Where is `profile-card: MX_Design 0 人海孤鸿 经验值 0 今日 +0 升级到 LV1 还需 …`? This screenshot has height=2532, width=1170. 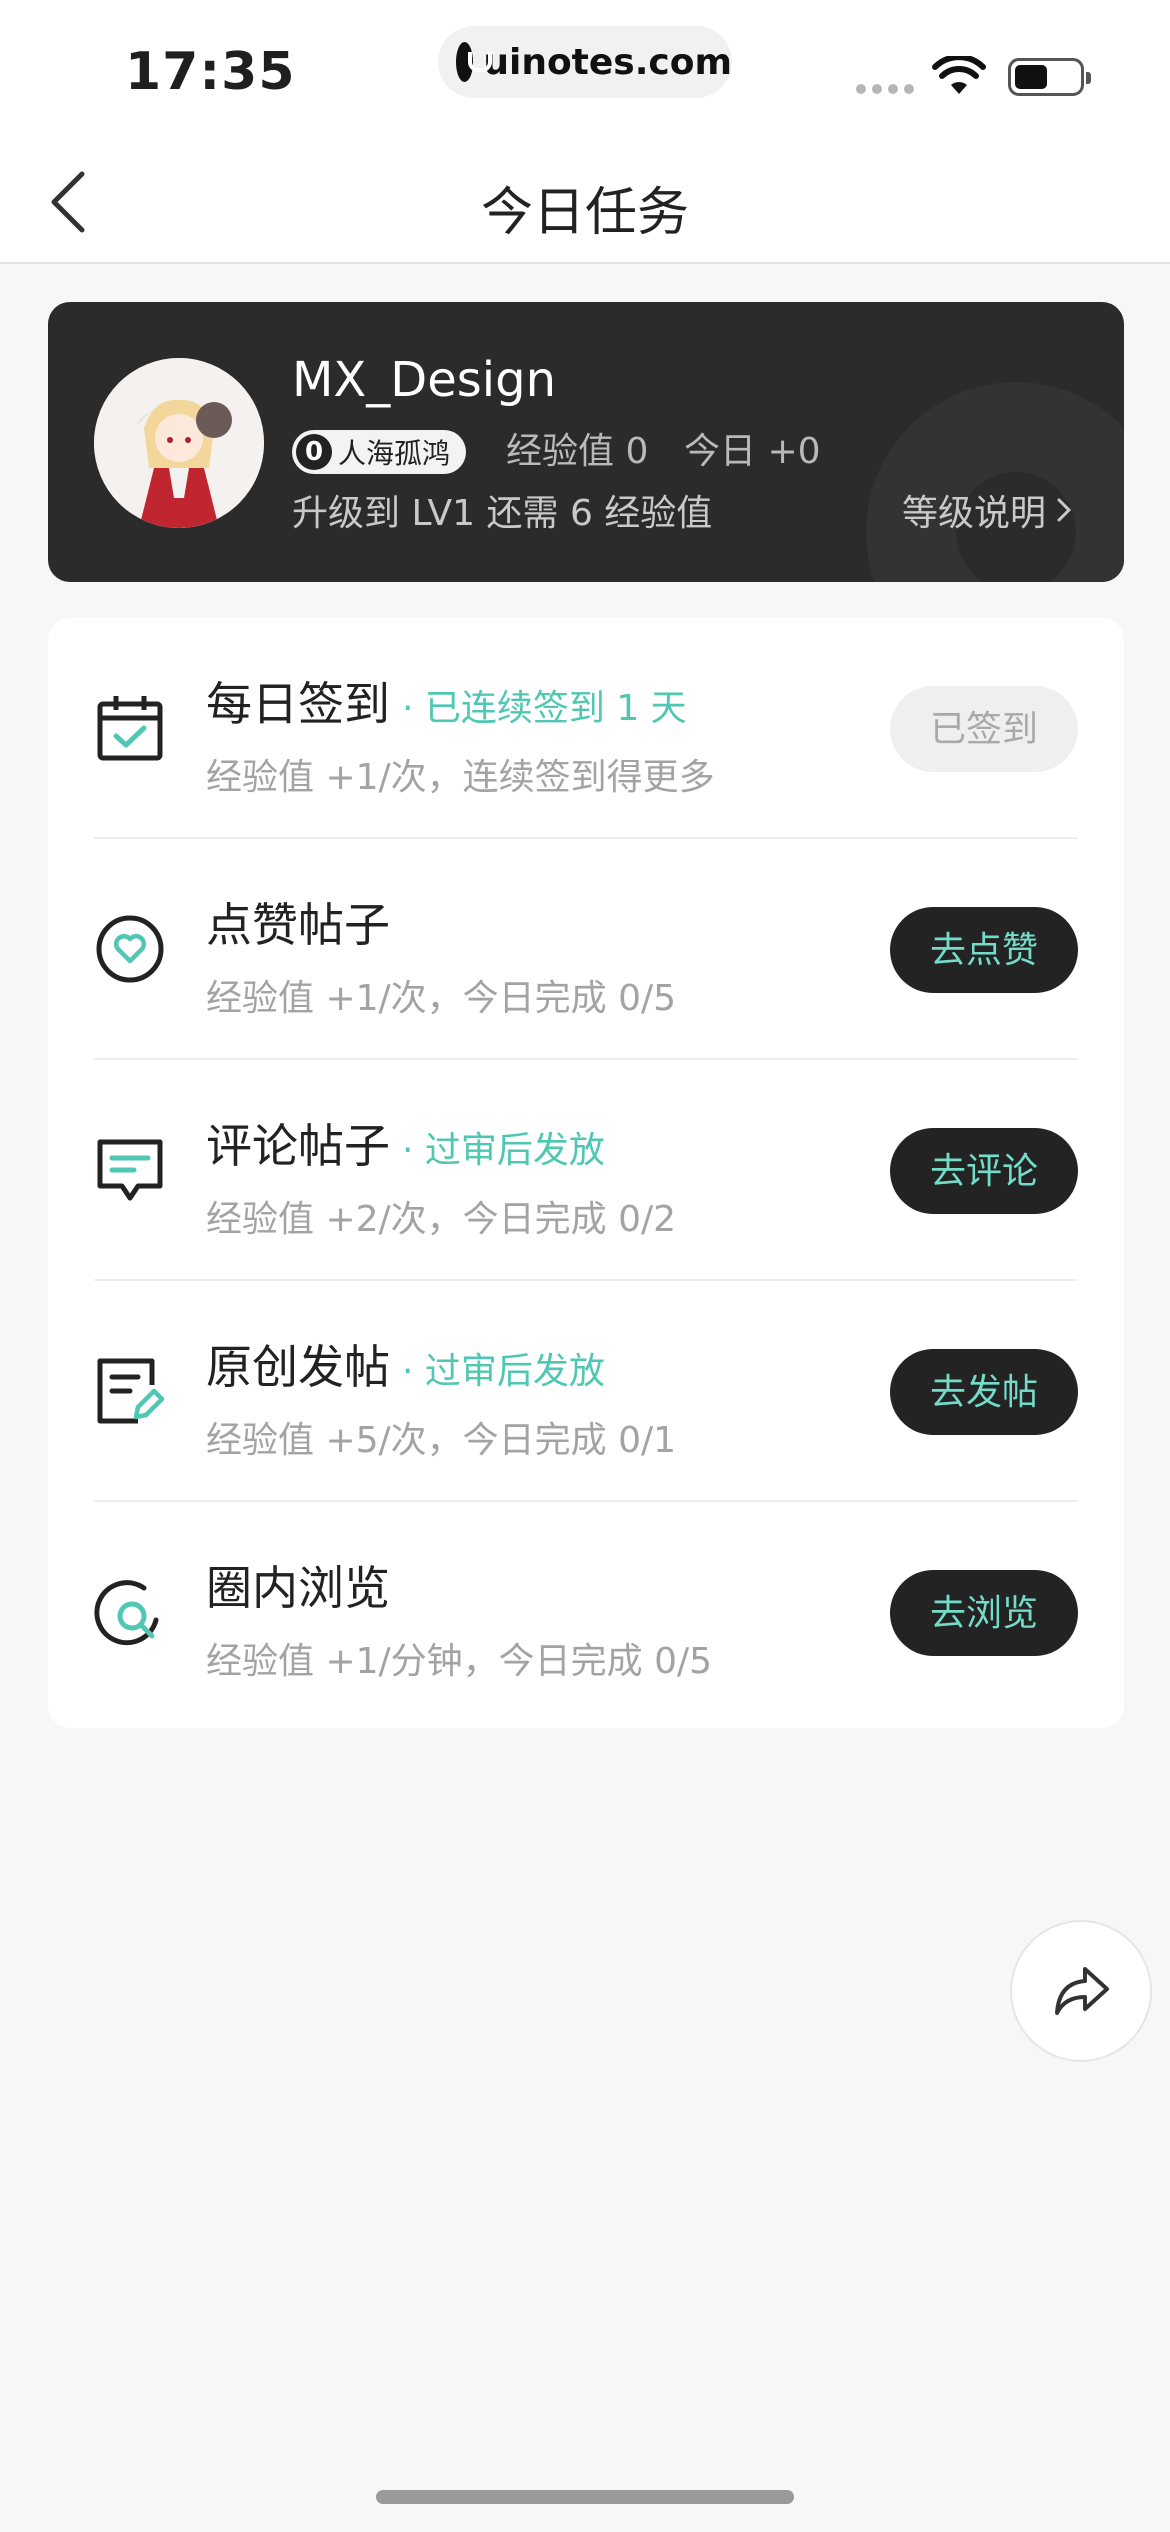
profile-card: MX_Design 0 人海孤鸿 经验值 0 今日 +0 升级到 LV1 还需 … is located at coordinates (586, 442).